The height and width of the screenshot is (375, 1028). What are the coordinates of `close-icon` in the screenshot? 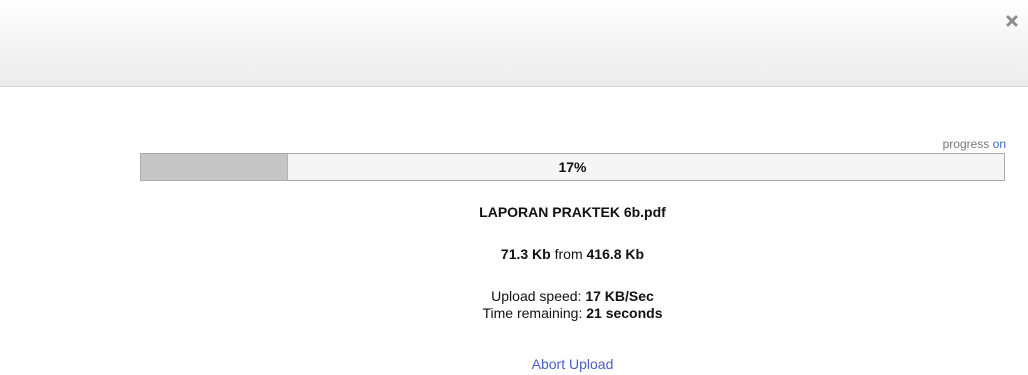 It's located at (1012, 21).